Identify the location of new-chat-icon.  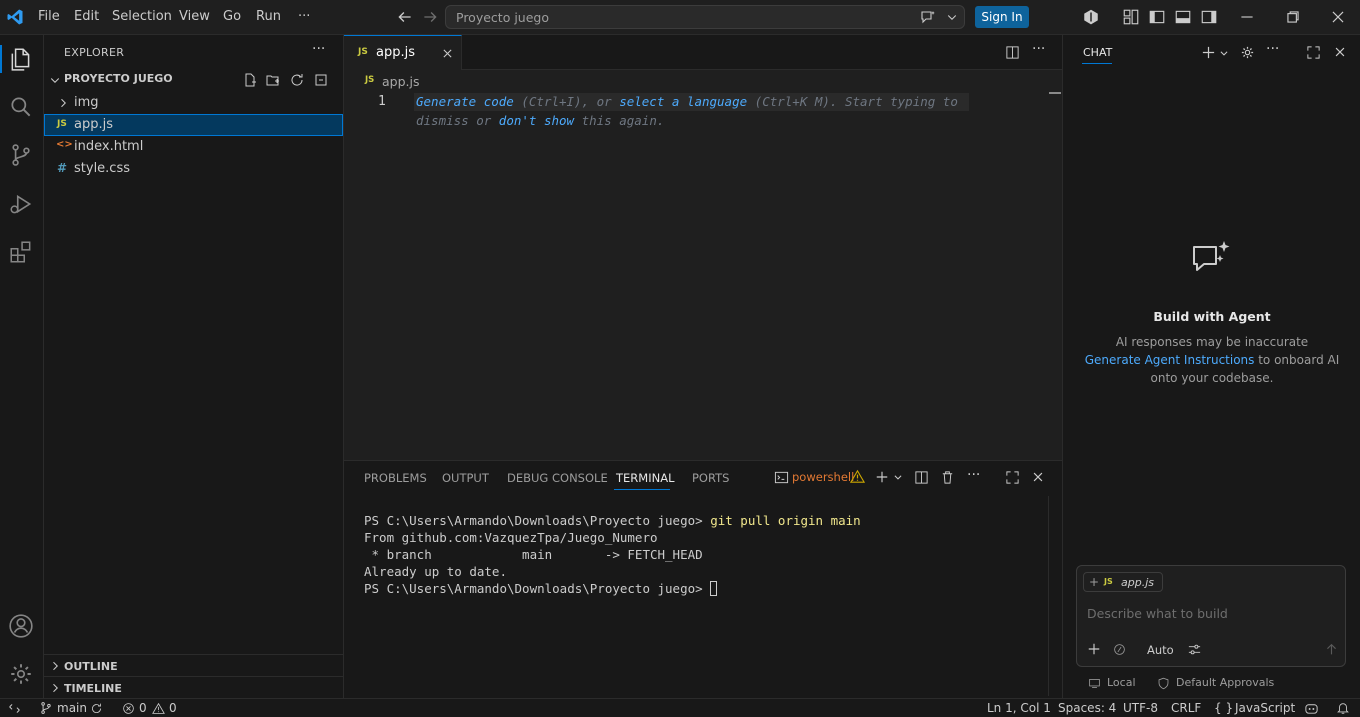
(1208, 52).